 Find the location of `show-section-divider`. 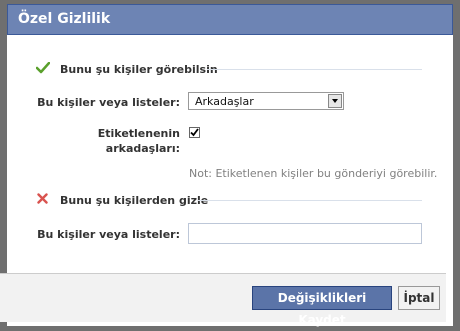

show-section-divider is located at coordinates (314, 69).